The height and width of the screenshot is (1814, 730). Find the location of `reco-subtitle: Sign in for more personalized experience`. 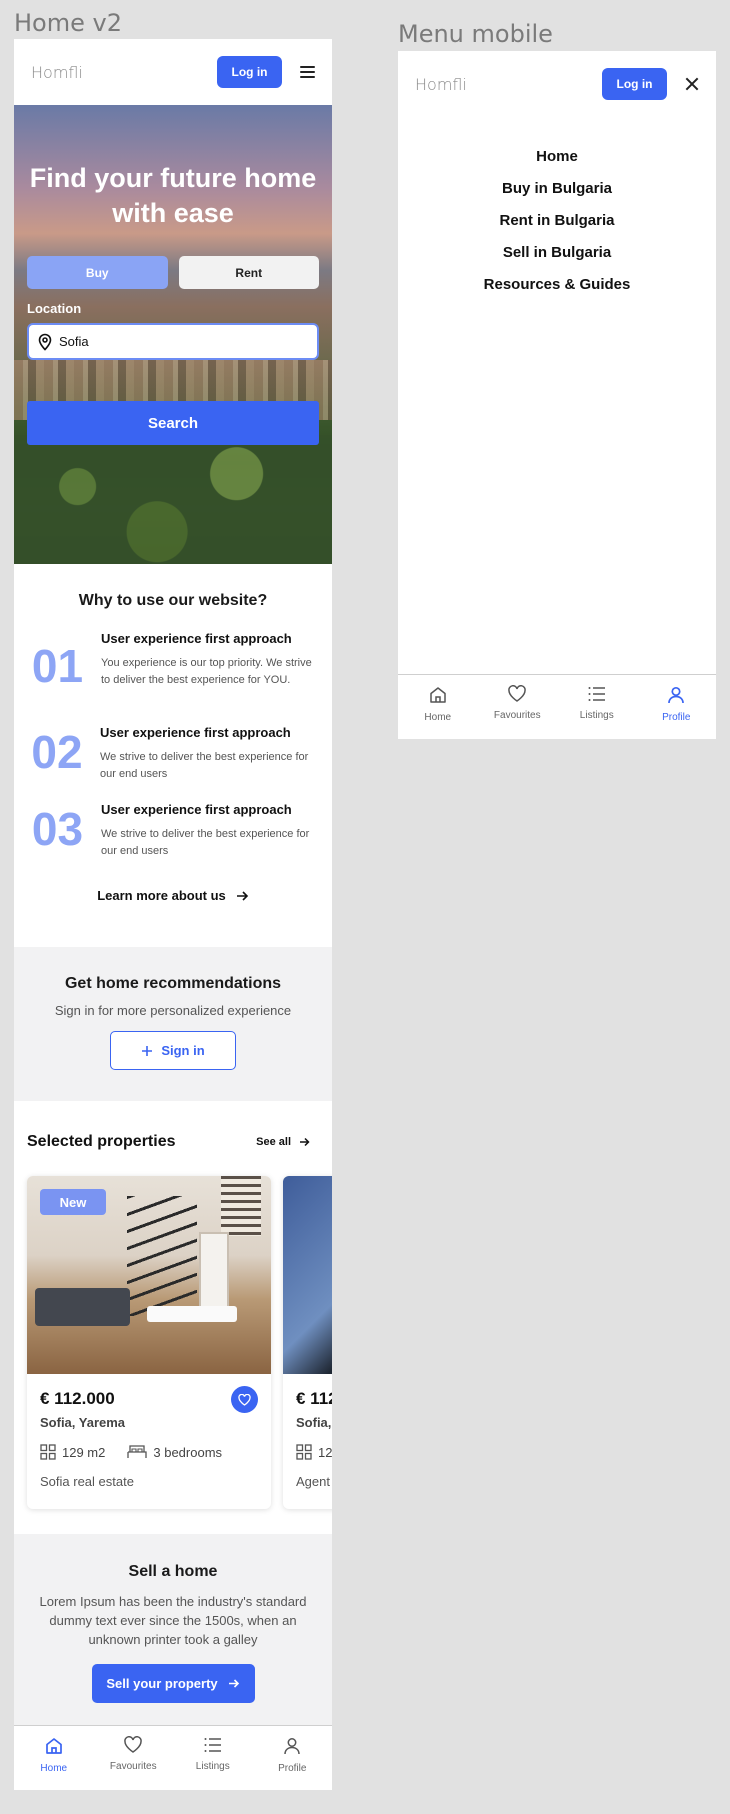

reco-subtitle: Sign in for more personalized experience is located at coordinates (173, 1010).